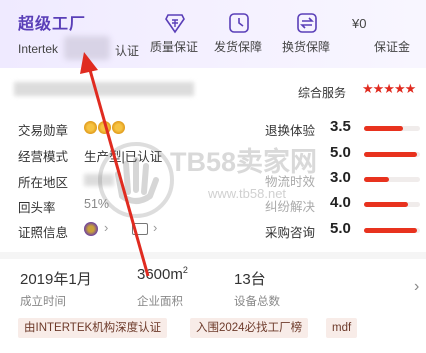 The image size is (426, 353). Describe the element at coordinates (247, 193) in the screenshot. I see `watermark-url: www.tb58.net` at that location.